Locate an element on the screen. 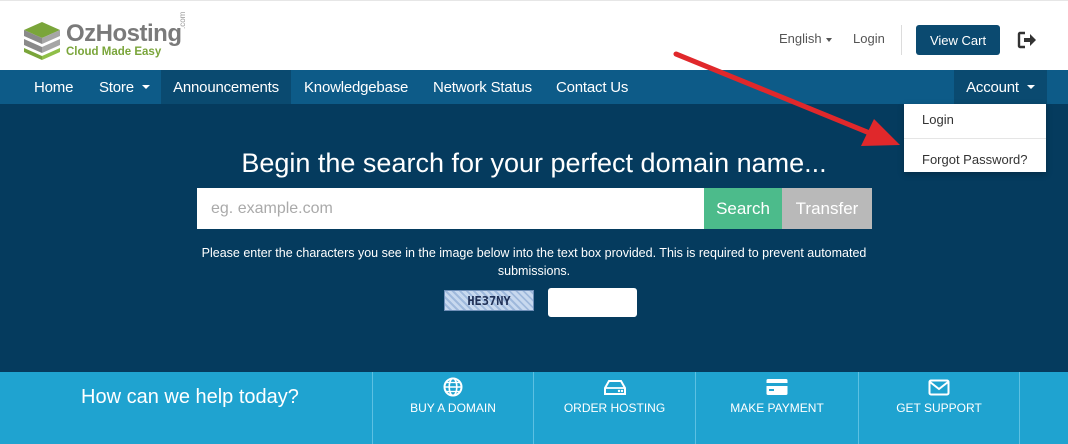 The height and width of the screenshot is (444, 1068). credit-card-icon is located at coordinates (777, 387).